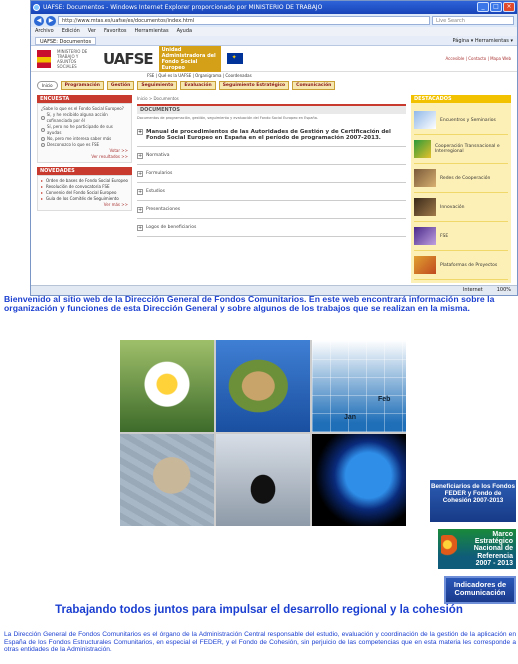  Describe the element at coordinates (120, 85) in the screenshot. I see `tab-gestion: Gestión` at that location.